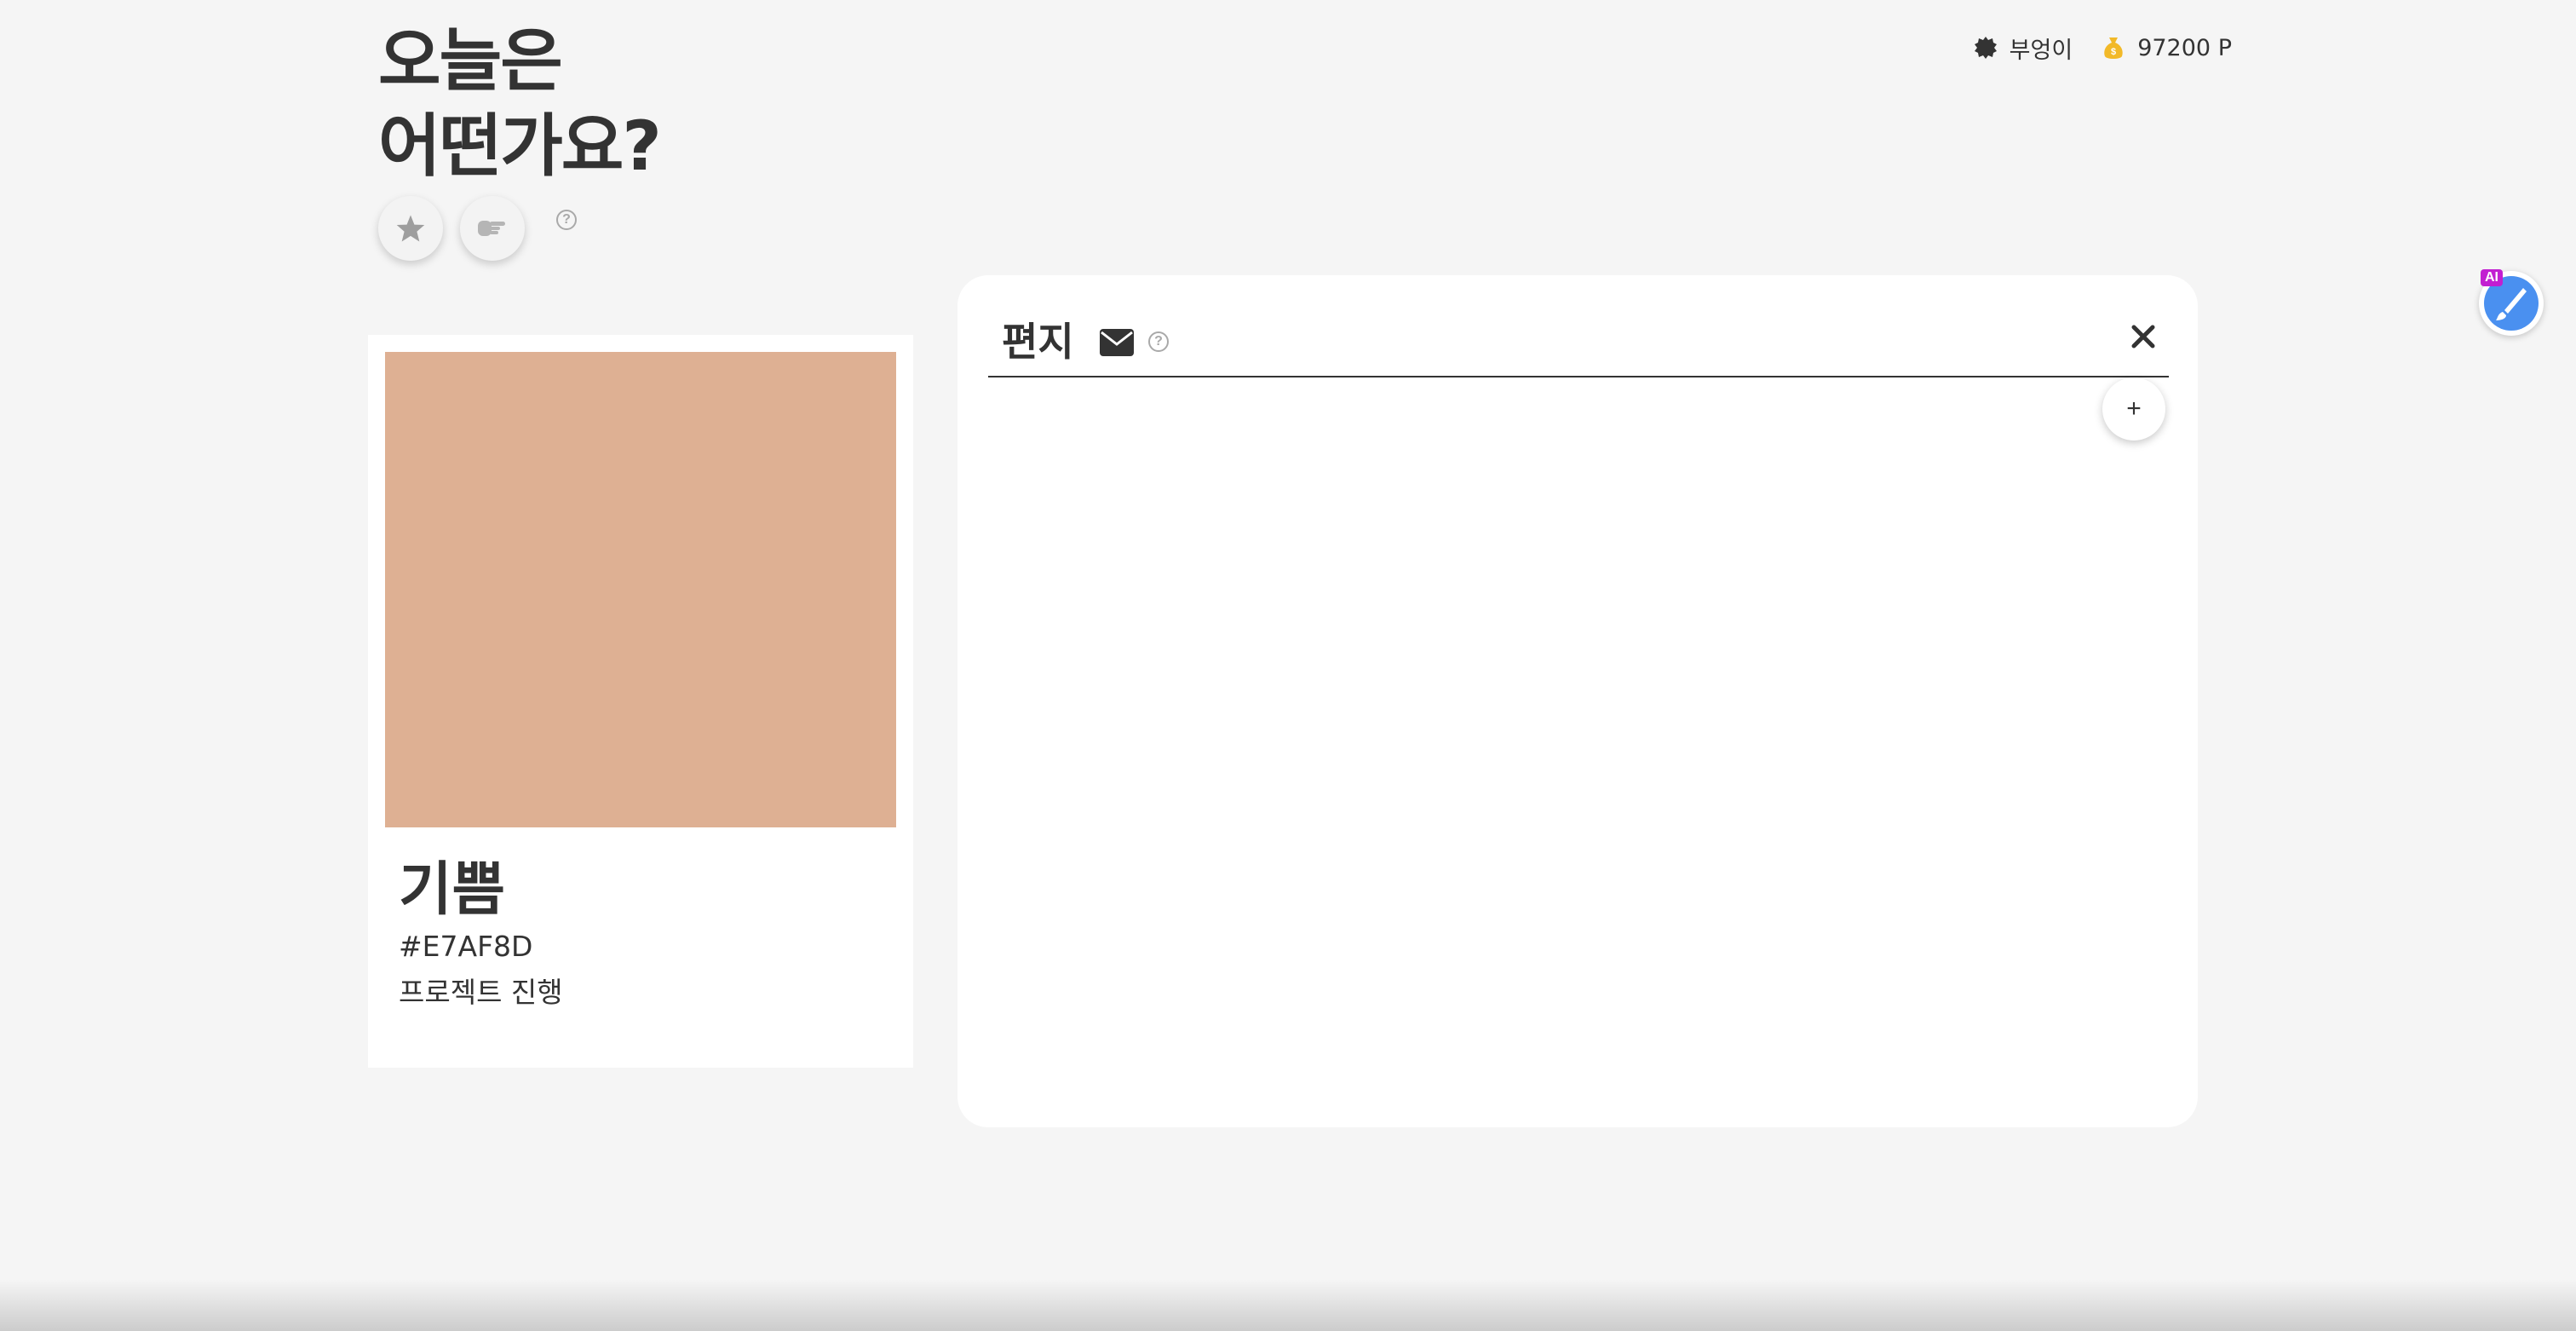 The image size is (2576, 1331). I want to click on money-bag-icon: $, so click(2113, 48).